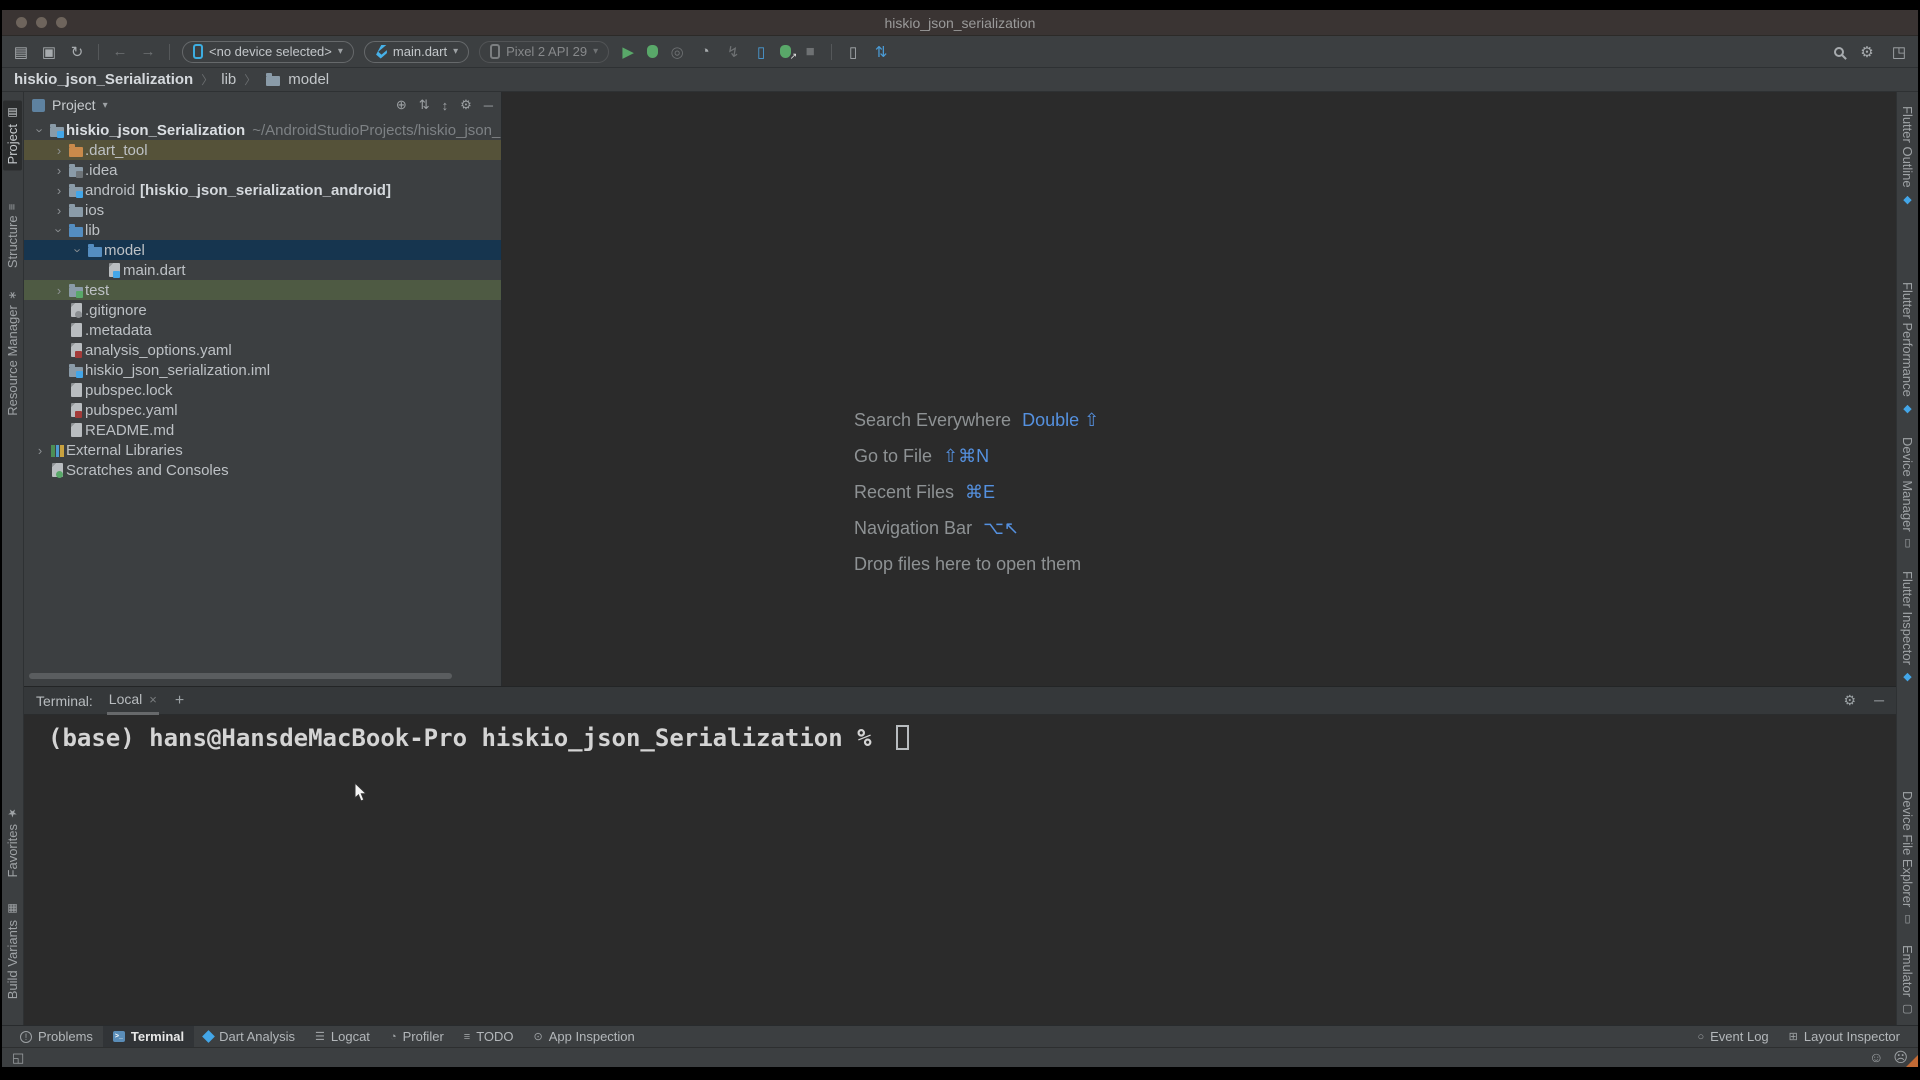 This screenshot has width=1920, height=1080. What do you see at coordinates (628, 52) in the screenshot?
I see `run-icon: ▶` at bounding box center [628, 52].